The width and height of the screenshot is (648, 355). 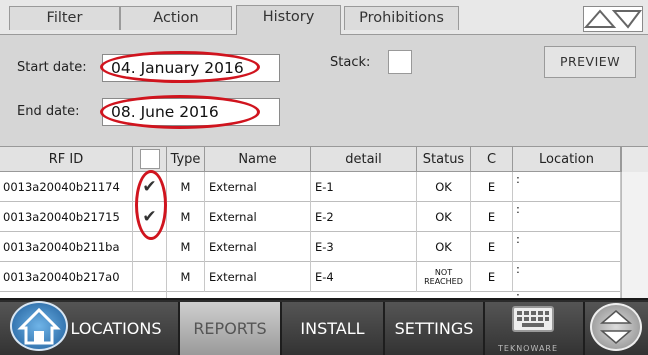 What do you see at coordinates (634, 235) in the screenshot?
I see `table-scrollbar` at bounding box center [634, 235].